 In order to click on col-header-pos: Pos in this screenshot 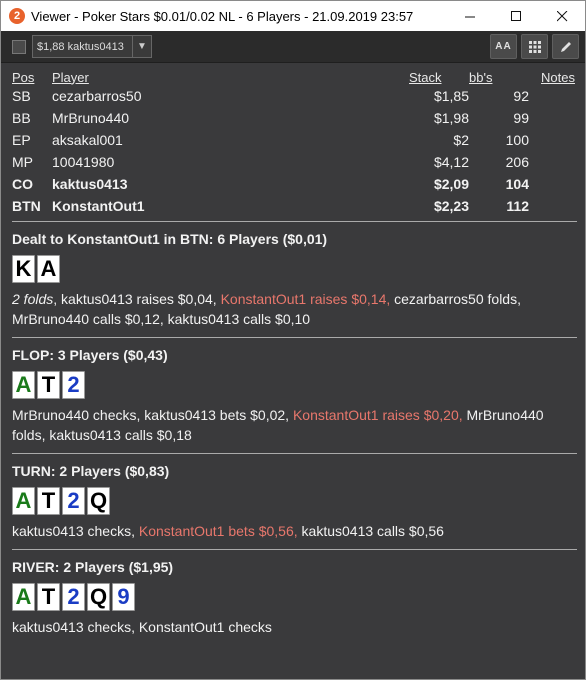, I will do `click(32, 76)`.